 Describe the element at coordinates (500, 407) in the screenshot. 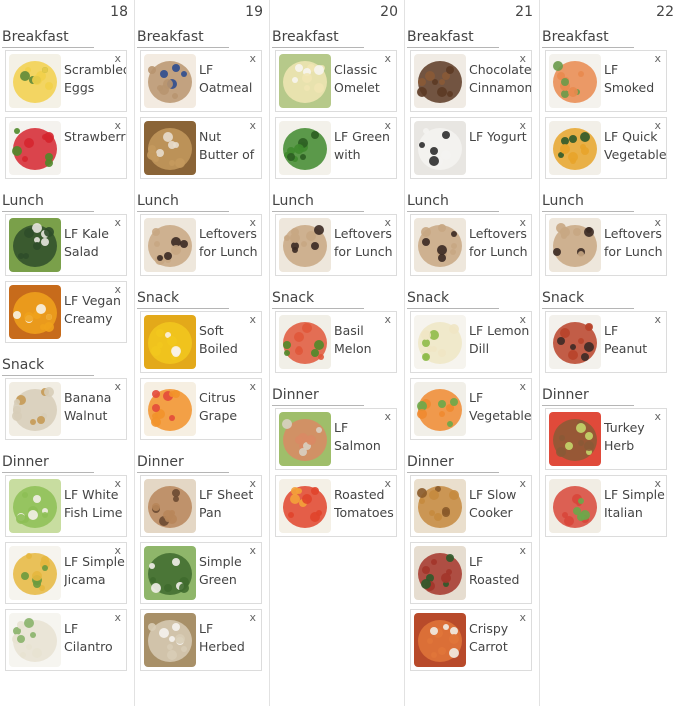

I see `meal-title: LF Vegetable` at that location.